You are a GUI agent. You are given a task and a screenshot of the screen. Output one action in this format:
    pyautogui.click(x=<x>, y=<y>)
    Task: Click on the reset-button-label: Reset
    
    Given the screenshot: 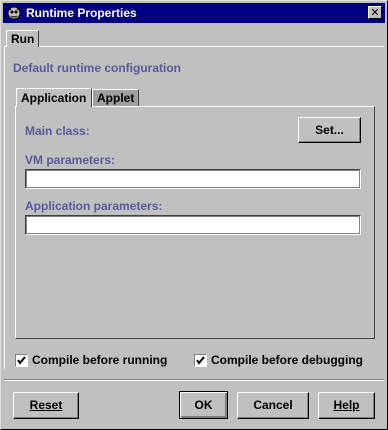 What is the action you would take?
    pyautogui.click(x=46, y=405)
    